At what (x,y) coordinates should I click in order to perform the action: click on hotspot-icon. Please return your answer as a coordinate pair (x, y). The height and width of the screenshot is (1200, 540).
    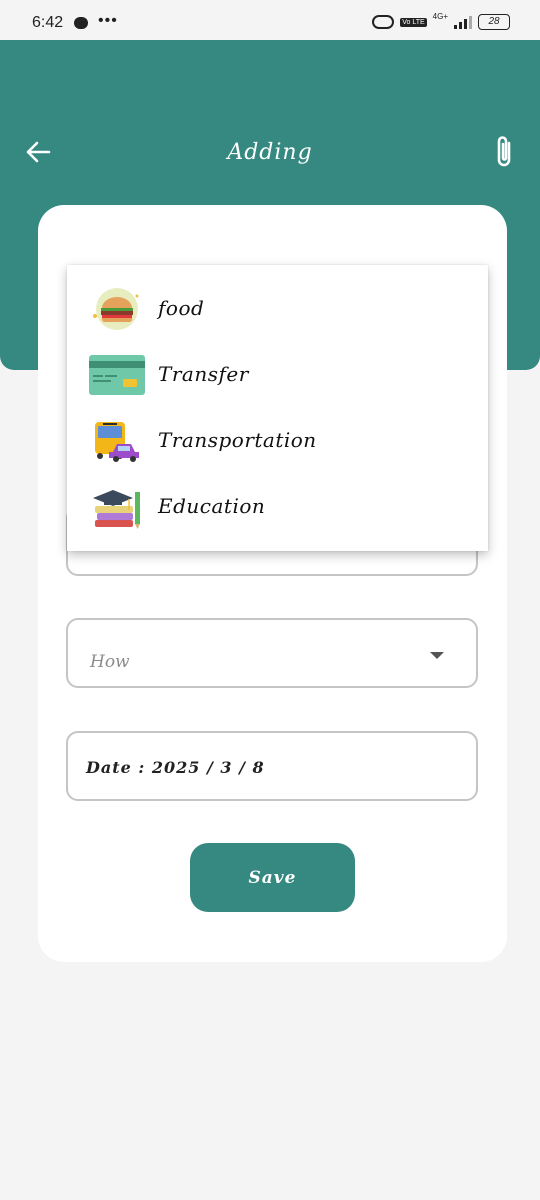
    Looking at the image, I should click on (383, 22).